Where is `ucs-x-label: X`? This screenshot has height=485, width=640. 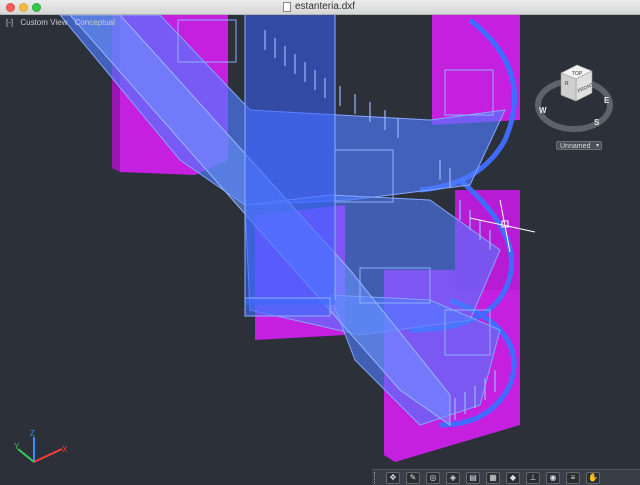 ucs-x-label: X is located at coordinates (65, 449).